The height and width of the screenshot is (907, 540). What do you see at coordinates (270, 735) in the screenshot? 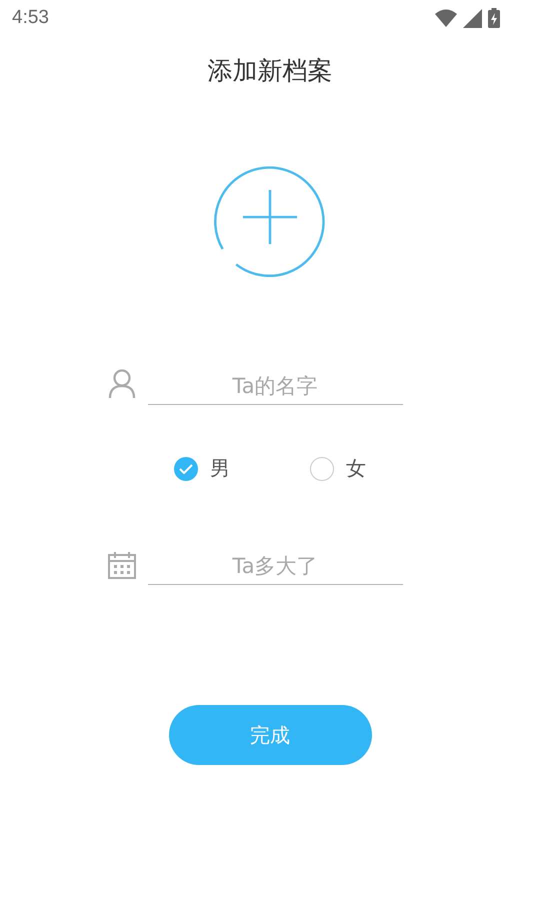
I see `done-button: 完成` at bounding box center [270, 735].